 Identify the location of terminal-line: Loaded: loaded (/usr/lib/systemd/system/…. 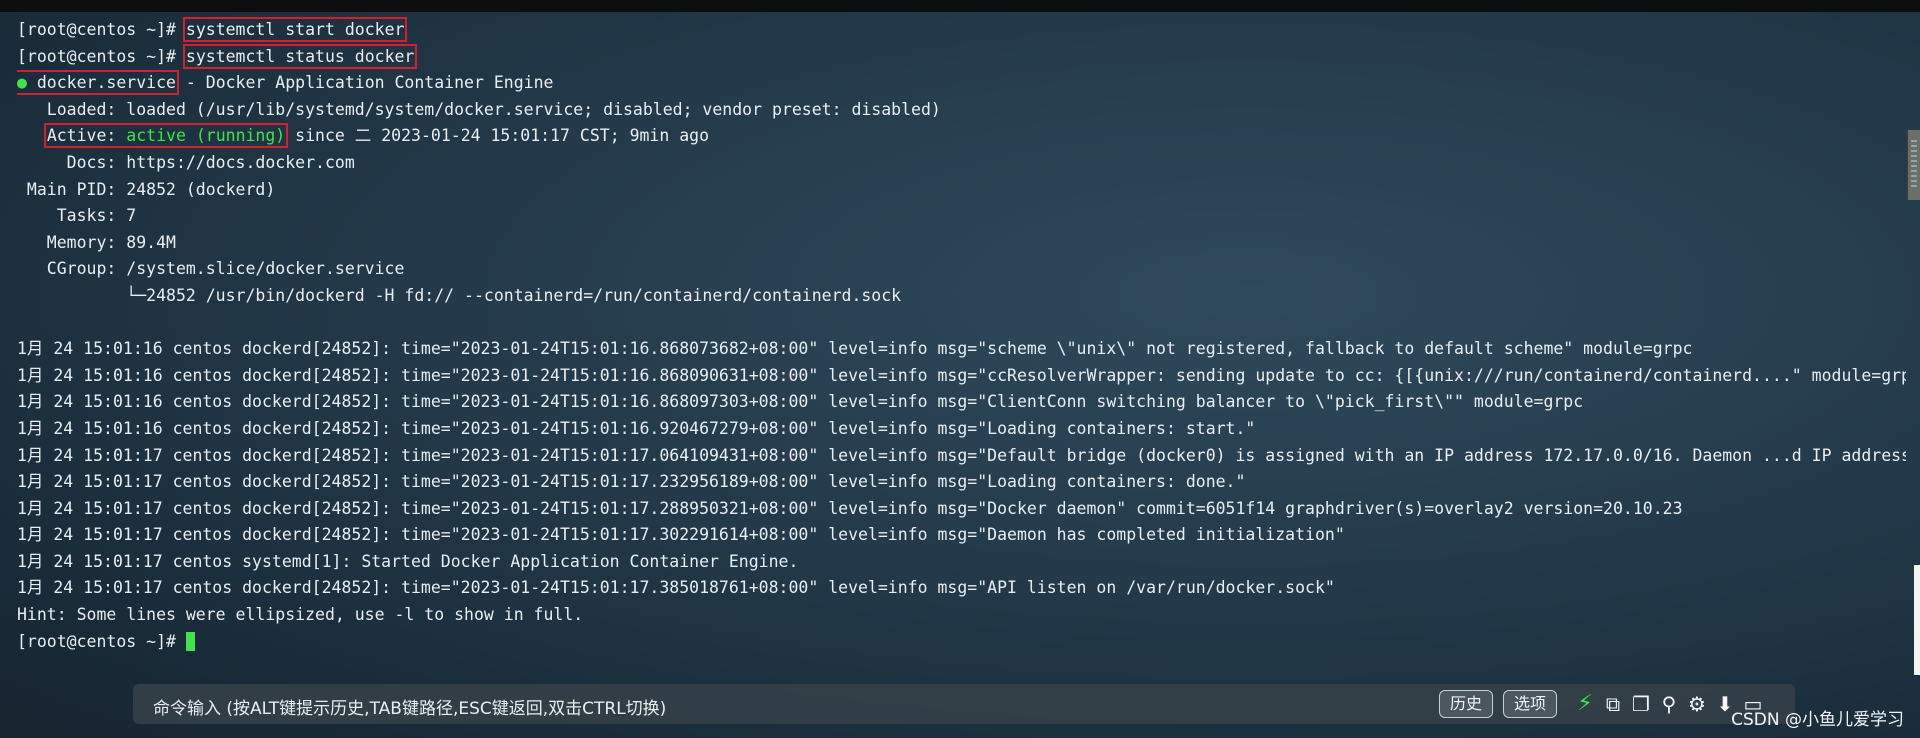
(961, 110).